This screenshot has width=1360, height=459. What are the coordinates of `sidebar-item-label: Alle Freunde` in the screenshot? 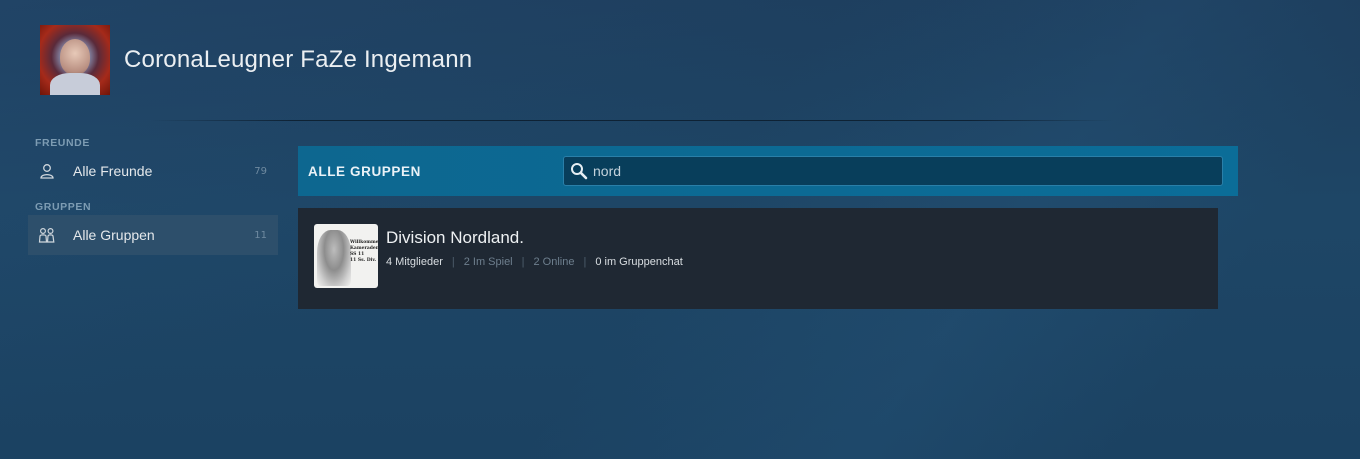 It's located at (113, 171).